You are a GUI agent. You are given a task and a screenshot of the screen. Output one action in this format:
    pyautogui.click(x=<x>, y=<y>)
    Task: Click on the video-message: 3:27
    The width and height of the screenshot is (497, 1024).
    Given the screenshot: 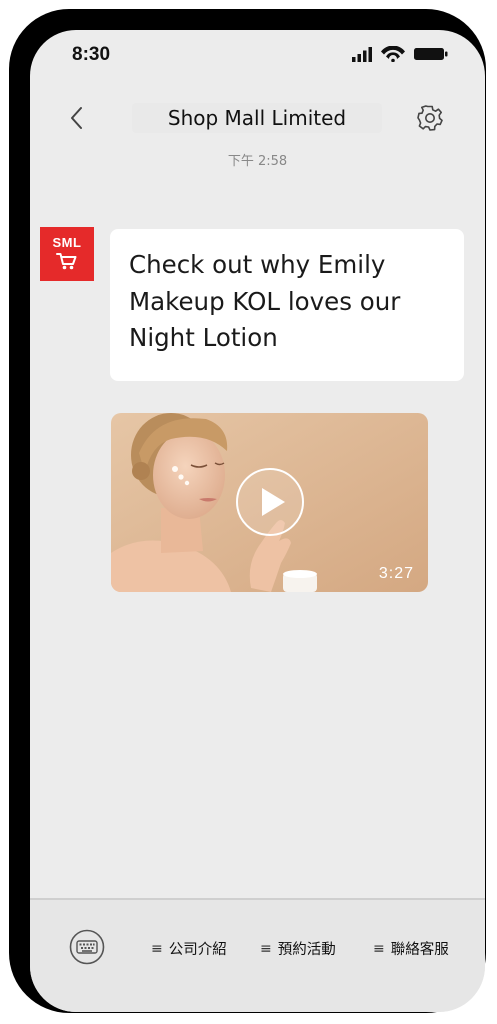 What is the action you would take?
    pyautogui.click(x=269, y=502)
    